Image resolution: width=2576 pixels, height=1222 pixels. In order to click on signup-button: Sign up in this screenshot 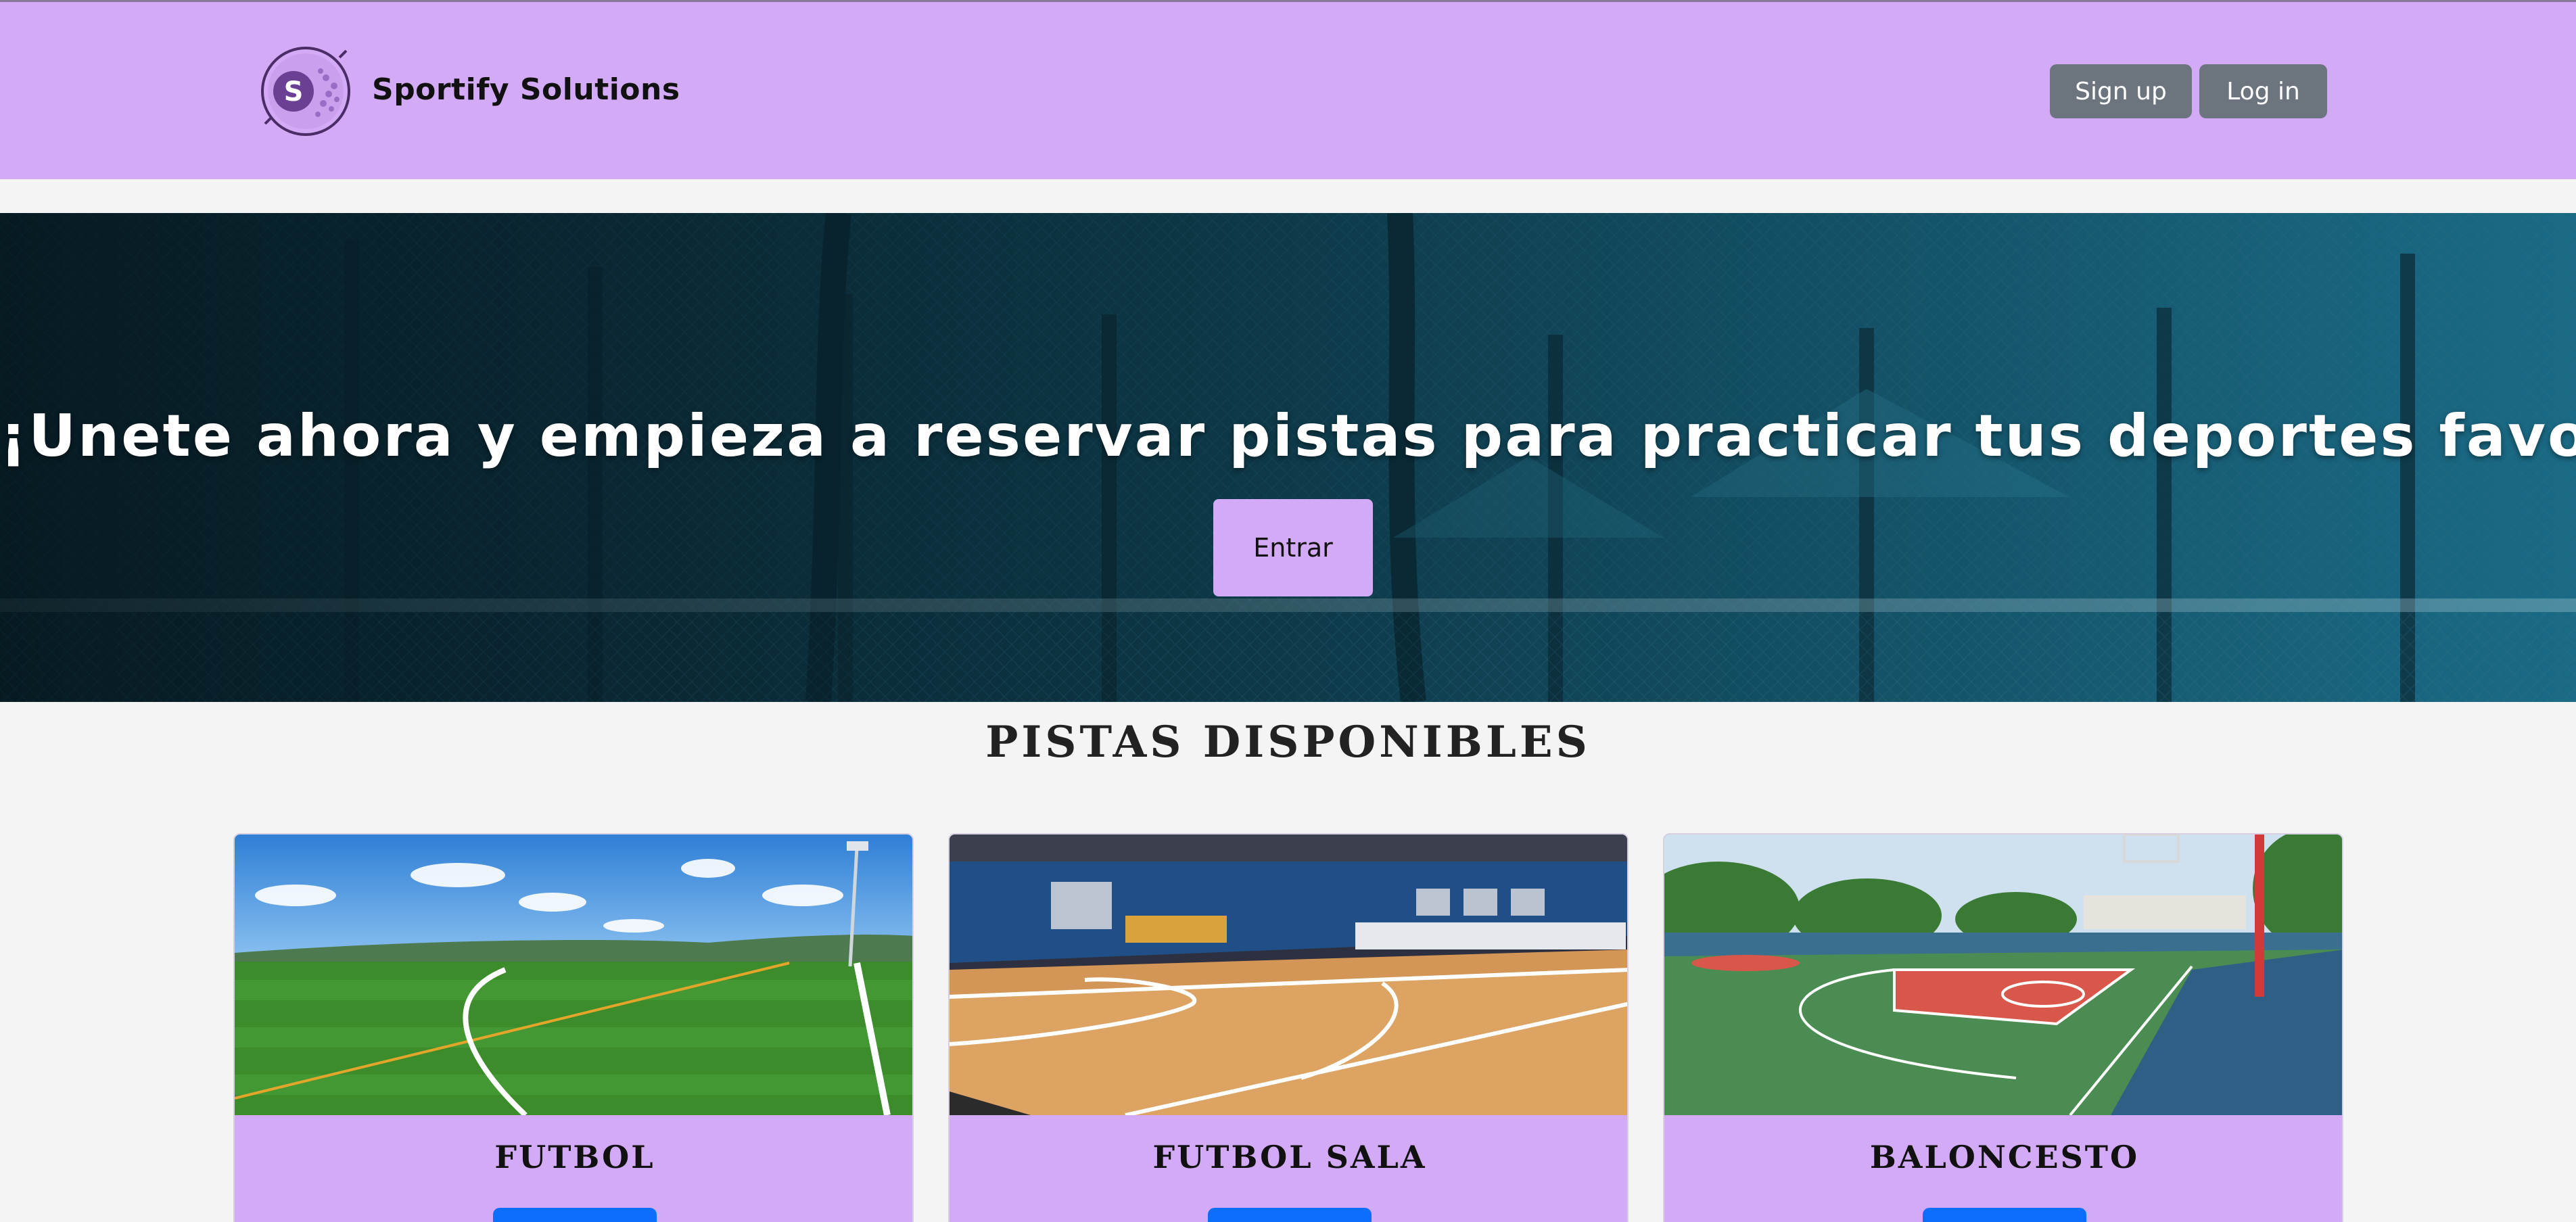, I will do `click(2121, 91)`.